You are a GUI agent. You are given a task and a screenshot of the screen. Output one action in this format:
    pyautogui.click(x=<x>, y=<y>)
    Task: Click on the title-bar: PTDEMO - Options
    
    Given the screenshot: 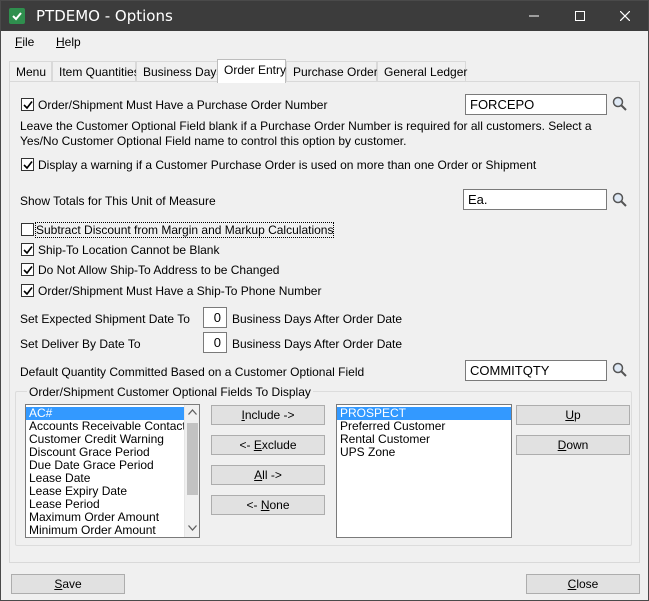 What is the action you would take?
    pyautogui.click(x=324, y=16)
    